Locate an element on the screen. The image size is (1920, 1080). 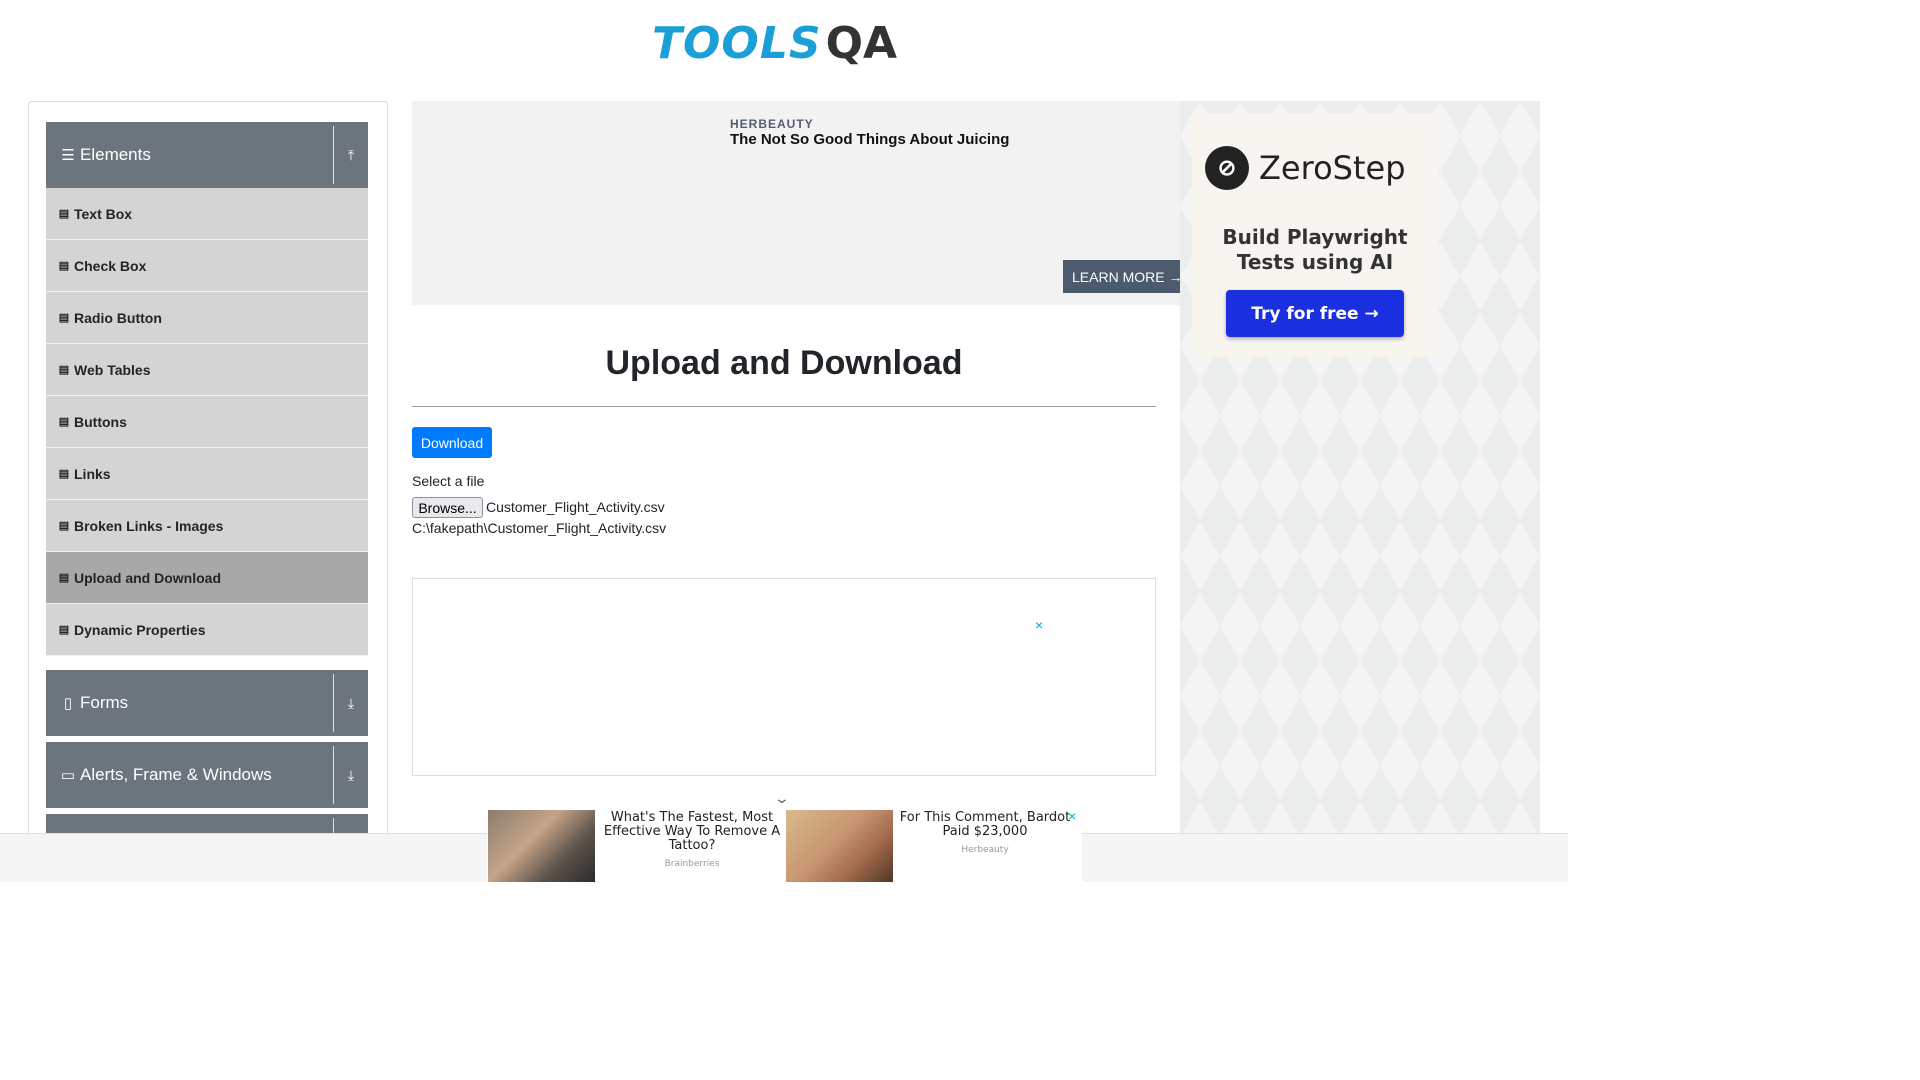
site-header: TOOLS QA is located at coordinates (784, 45).